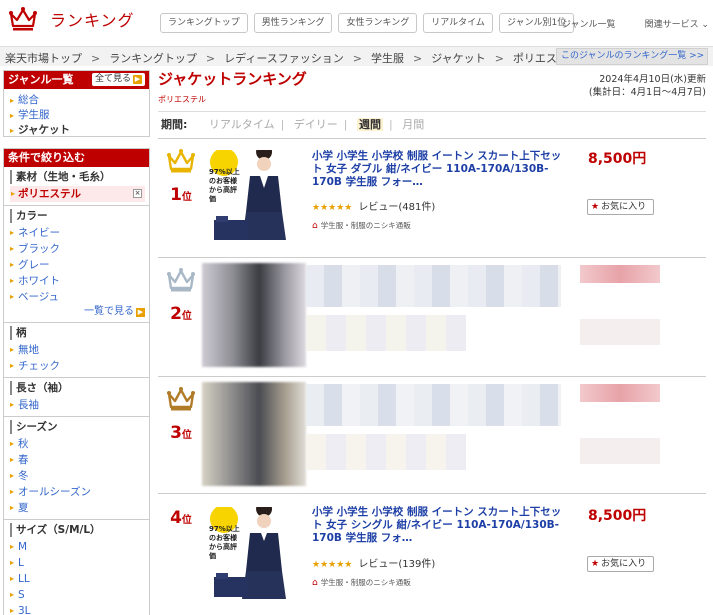 The width and height of the screenshot is (713, 615). Describe the element at coordinates (396, 207) in the screenshot. I see `review-count-1: レビュー(481件)` at that location.